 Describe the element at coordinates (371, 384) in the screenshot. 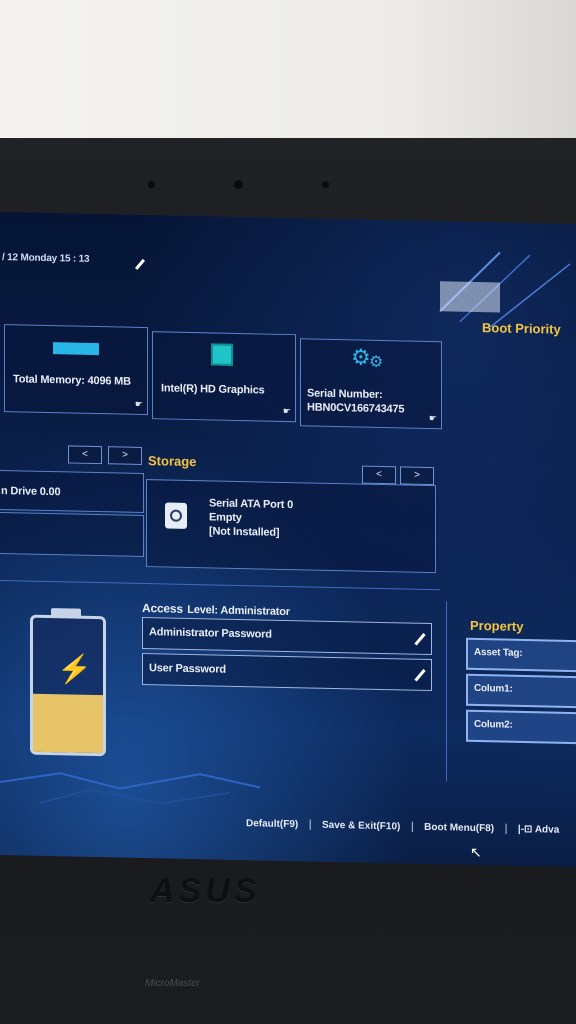

I see `serial-card: ⚙ ⚙ Serial Number: HBN0CV166743475 ☛` at that location.